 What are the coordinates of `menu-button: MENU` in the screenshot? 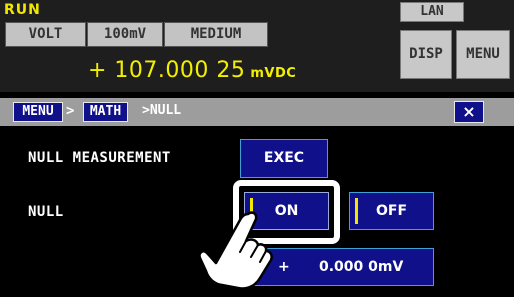 It's located at (483, 54).